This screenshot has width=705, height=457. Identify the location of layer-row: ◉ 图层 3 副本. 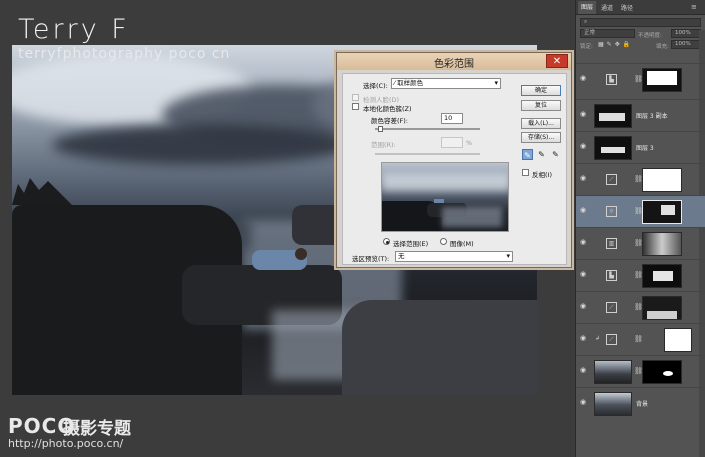
(640, 115).